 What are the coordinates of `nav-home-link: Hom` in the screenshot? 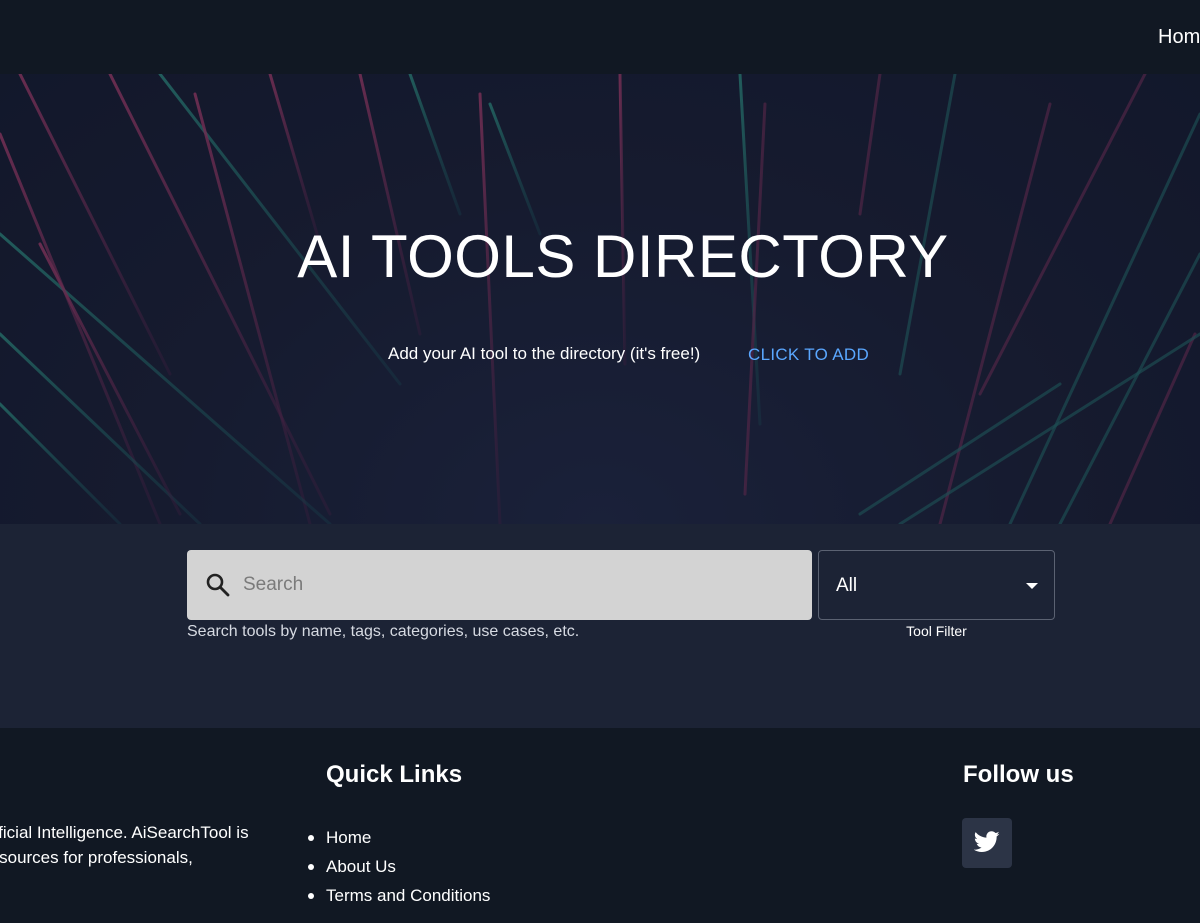 It's located at (1179, 37).